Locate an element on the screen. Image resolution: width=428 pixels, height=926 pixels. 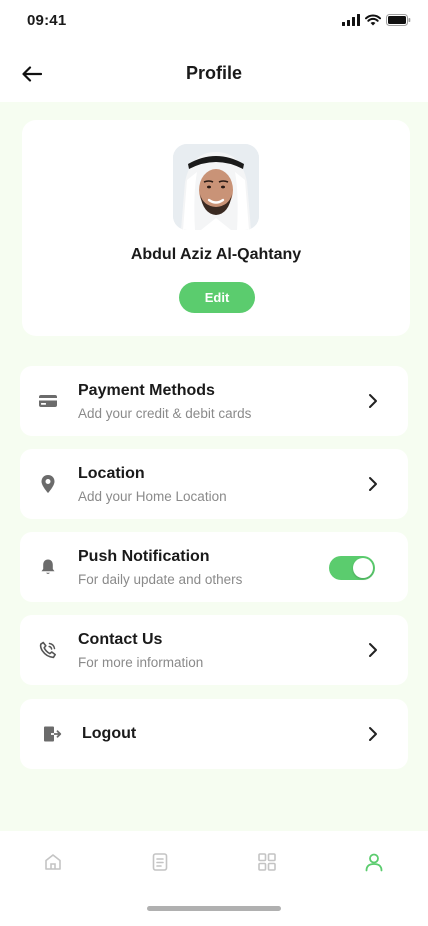
battery-icon is located at coordinates (398, 20).